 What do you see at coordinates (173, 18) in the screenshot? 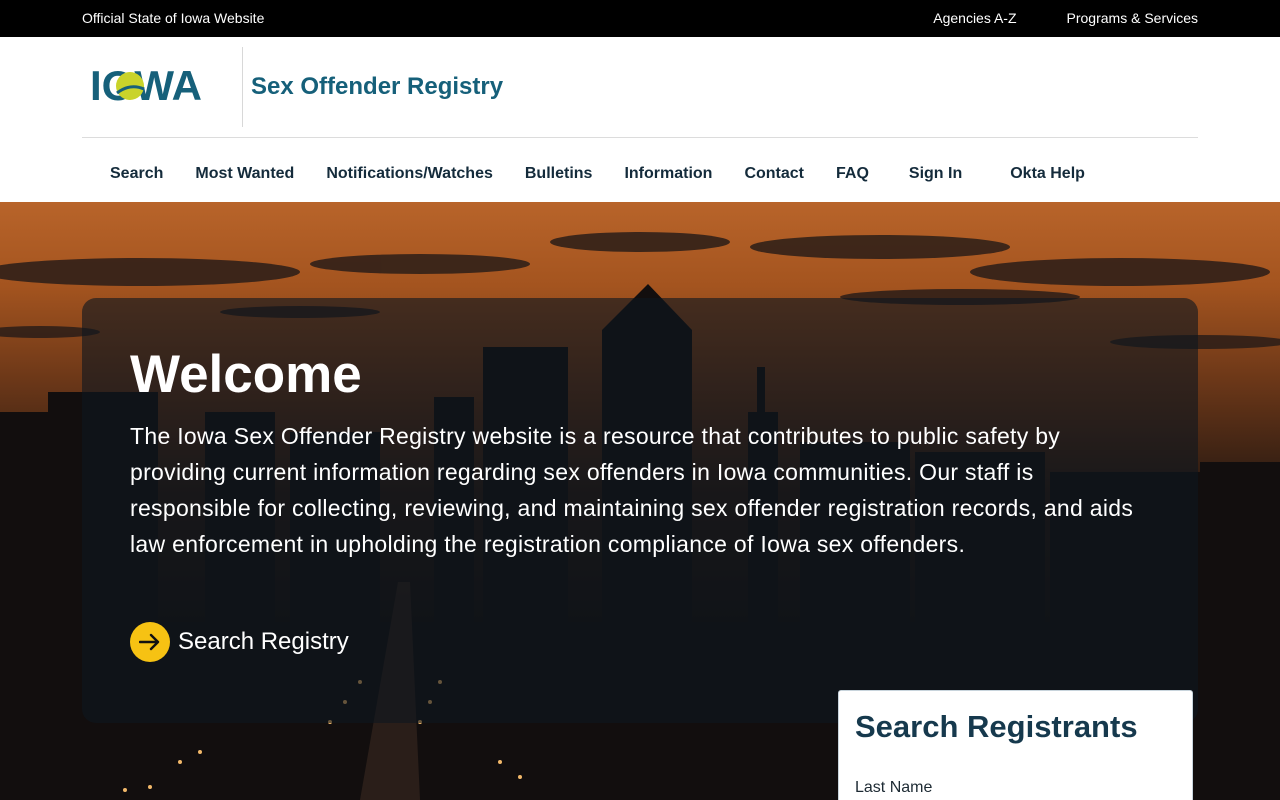
I see `official-site-label: Official State of Iowa Website` at bounding box center [173, 18].